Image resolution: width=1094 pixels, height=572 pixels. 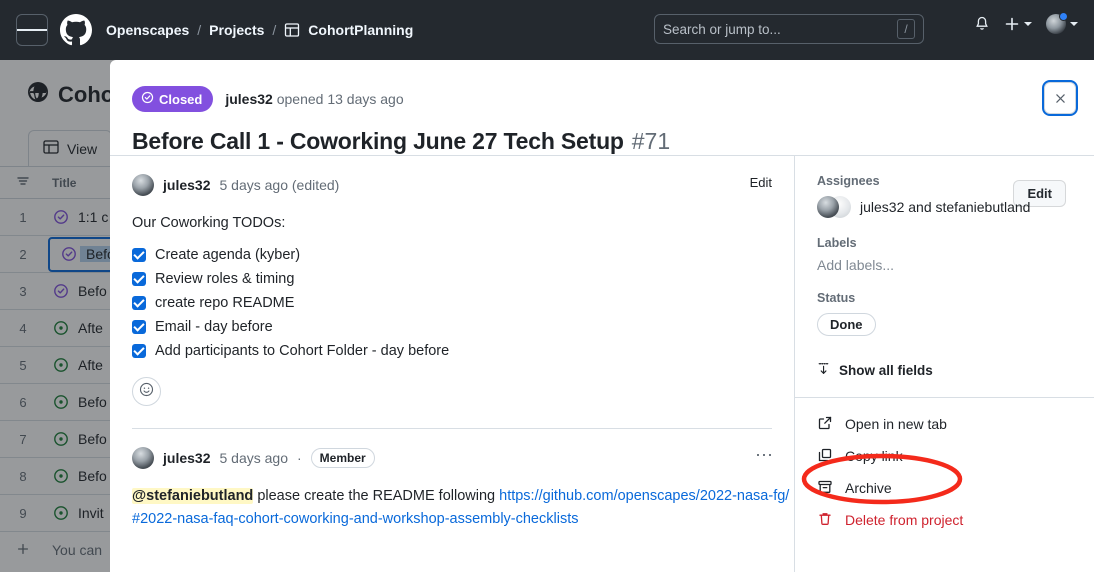 I want to click on sidebar-section-status: Status Done, so click(x=955, y=304).